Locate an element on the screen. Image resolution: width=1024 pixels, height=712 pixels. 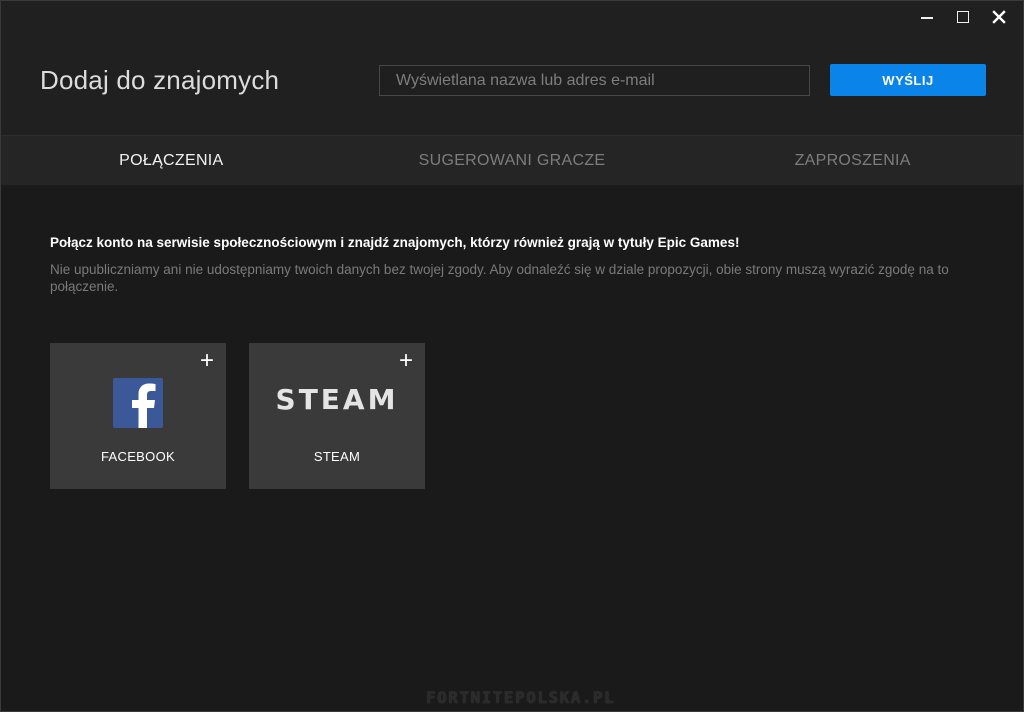
facebook-card-label: FACEBOOK is located at coordinates (138, 456).